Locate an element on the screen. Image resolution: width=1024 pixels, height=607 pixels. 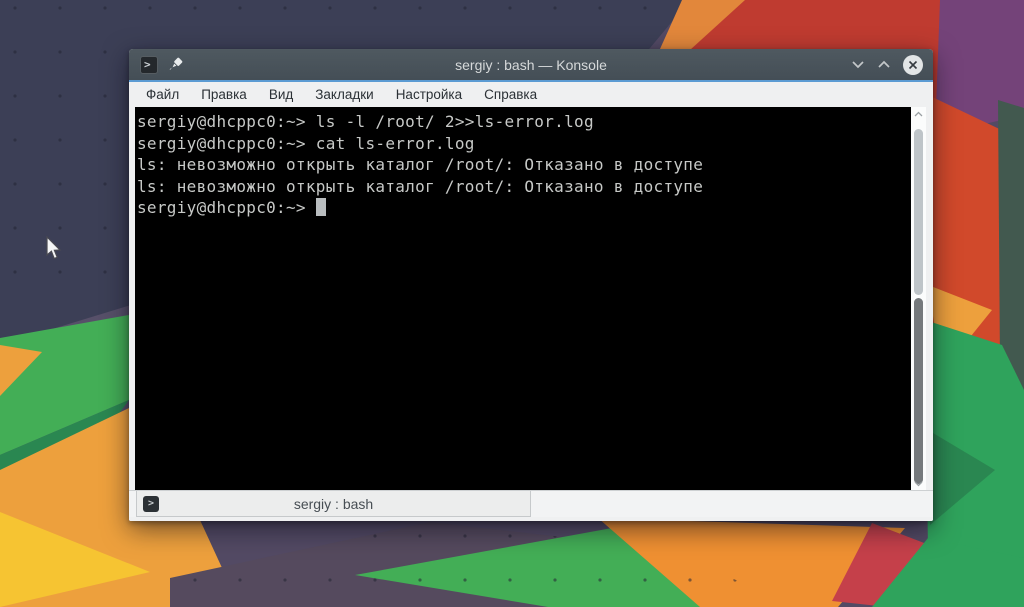
menu-item: Справка is located at coordinates (510, 94).